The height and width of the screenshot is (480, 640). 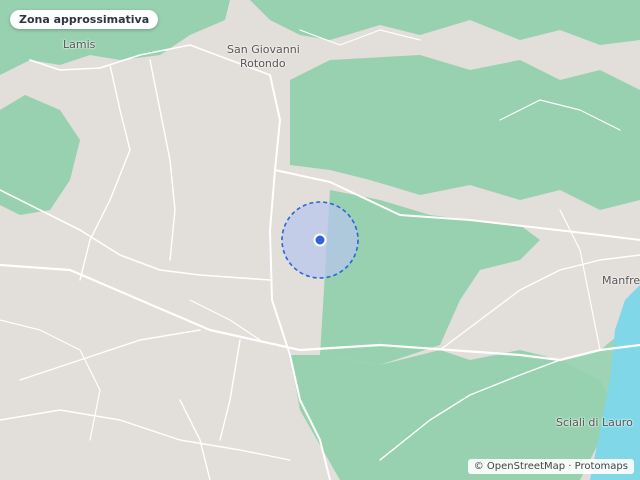 What do you see at coordinates (519, 466) in the screenshot?
I see `osm-attribution-link: © OpenStreetMap` at bounding box center [519, 466].